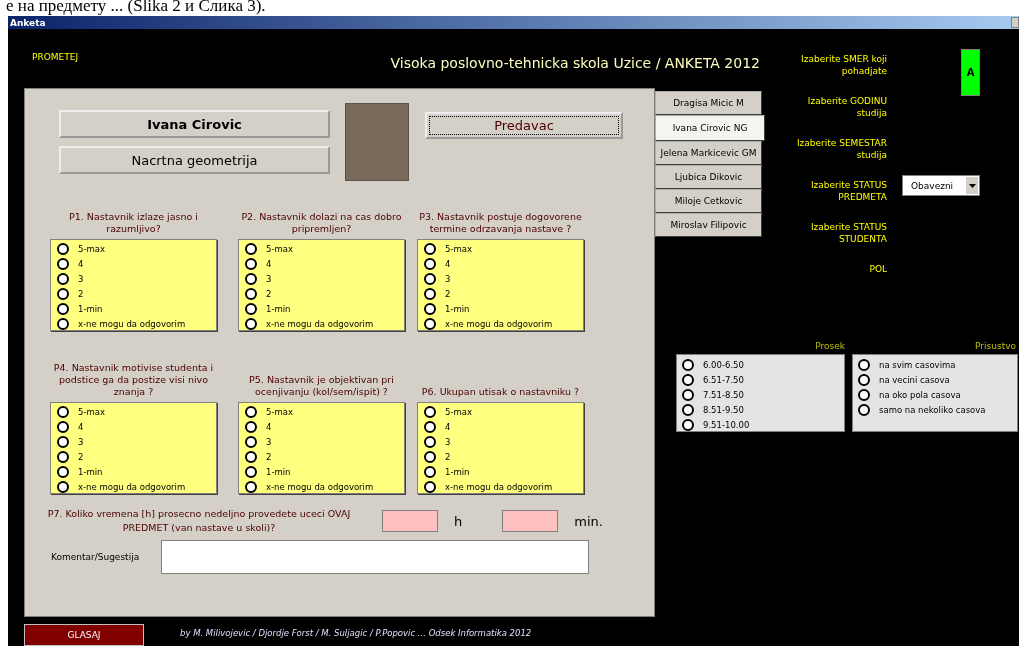 The width and height of the screenshot is (1019, 646). I want to click on caret-icon, so click(972, 185).